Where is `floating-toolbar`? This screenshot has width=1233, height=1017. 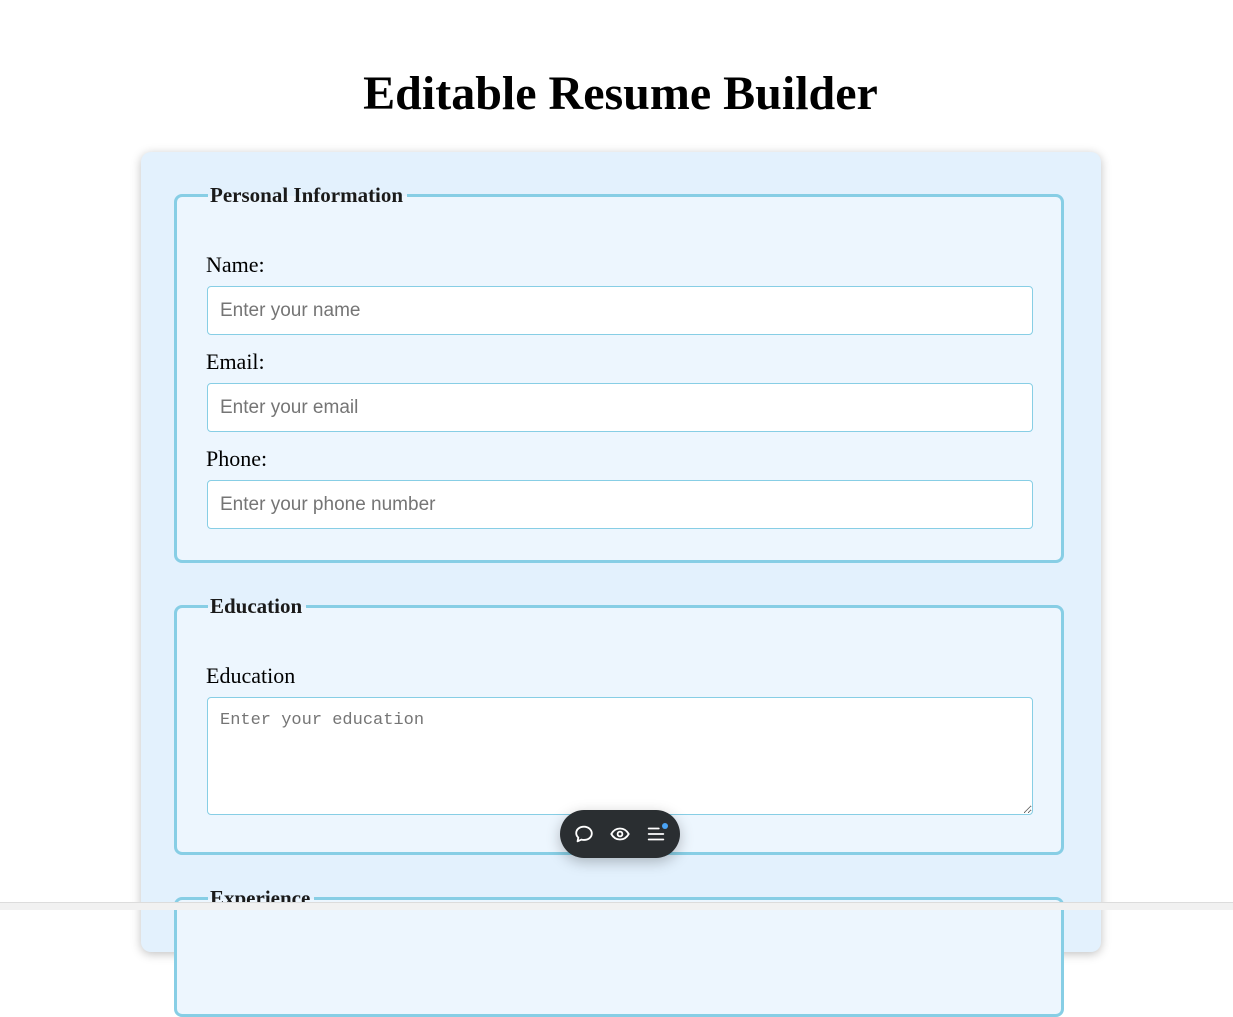 floating-toolbar is located at coordinates (620, 834).